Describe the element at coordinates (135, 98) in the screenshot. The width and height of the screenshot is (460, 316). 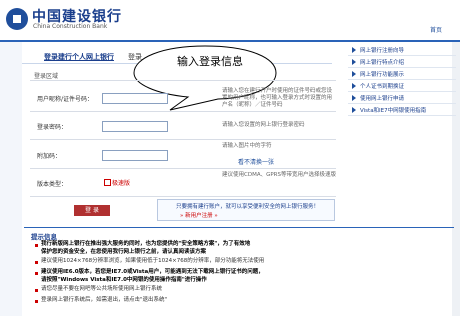
I see `username-input` at that location.